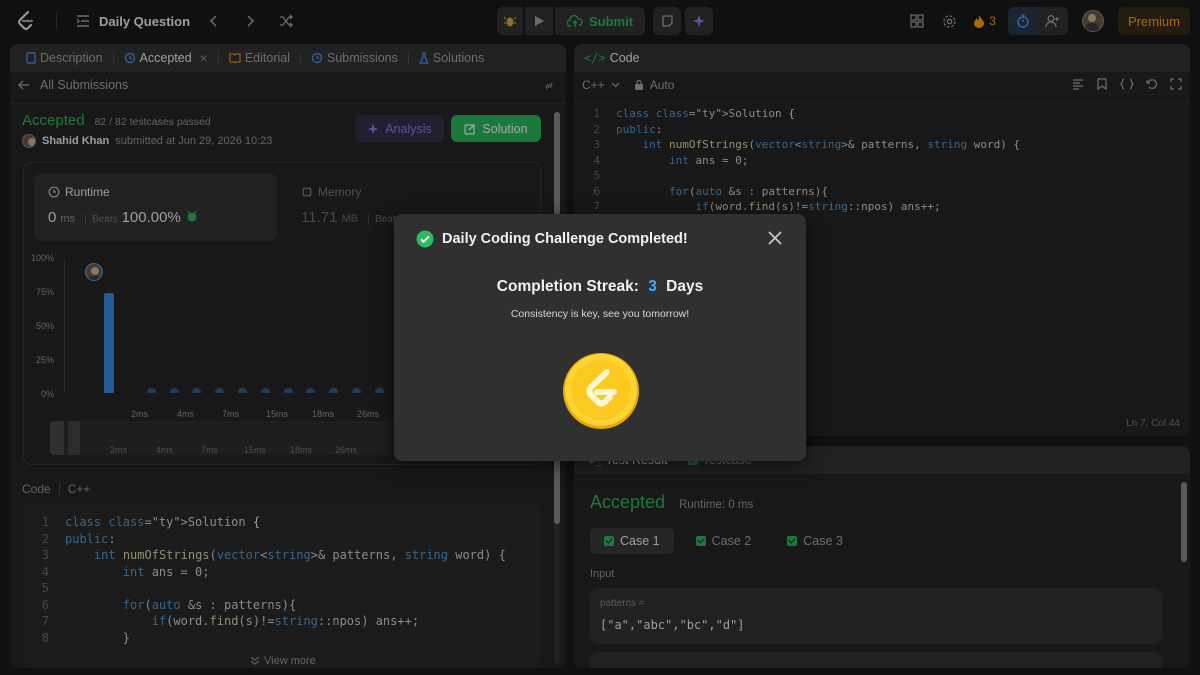 The height and width of the screenshot is (675, 1200). What do you see at coordinates (652, 286) in the screenshot?
I see `streak-value: 3` at bounding box center [652, 286].